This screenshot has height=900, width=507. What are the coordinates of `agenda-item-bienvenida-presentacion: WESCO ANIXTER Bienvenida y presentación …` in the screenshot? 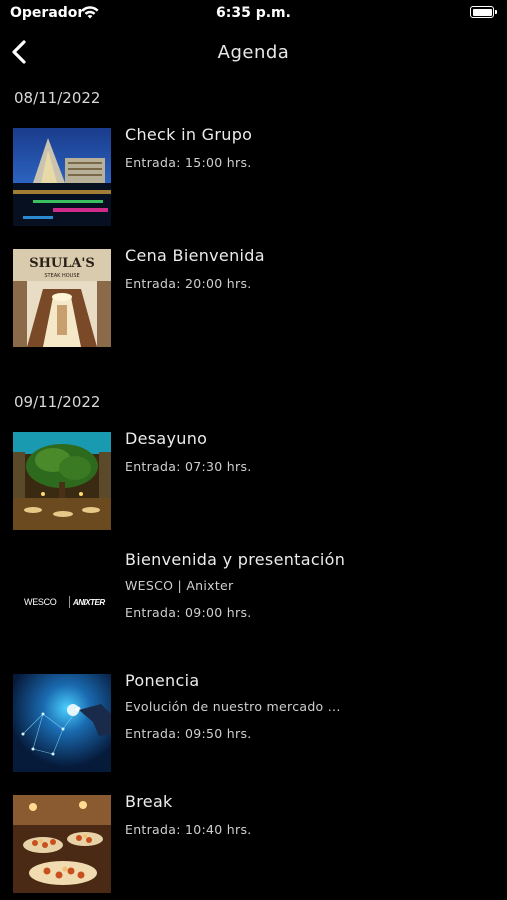 It's located at (253, 601).